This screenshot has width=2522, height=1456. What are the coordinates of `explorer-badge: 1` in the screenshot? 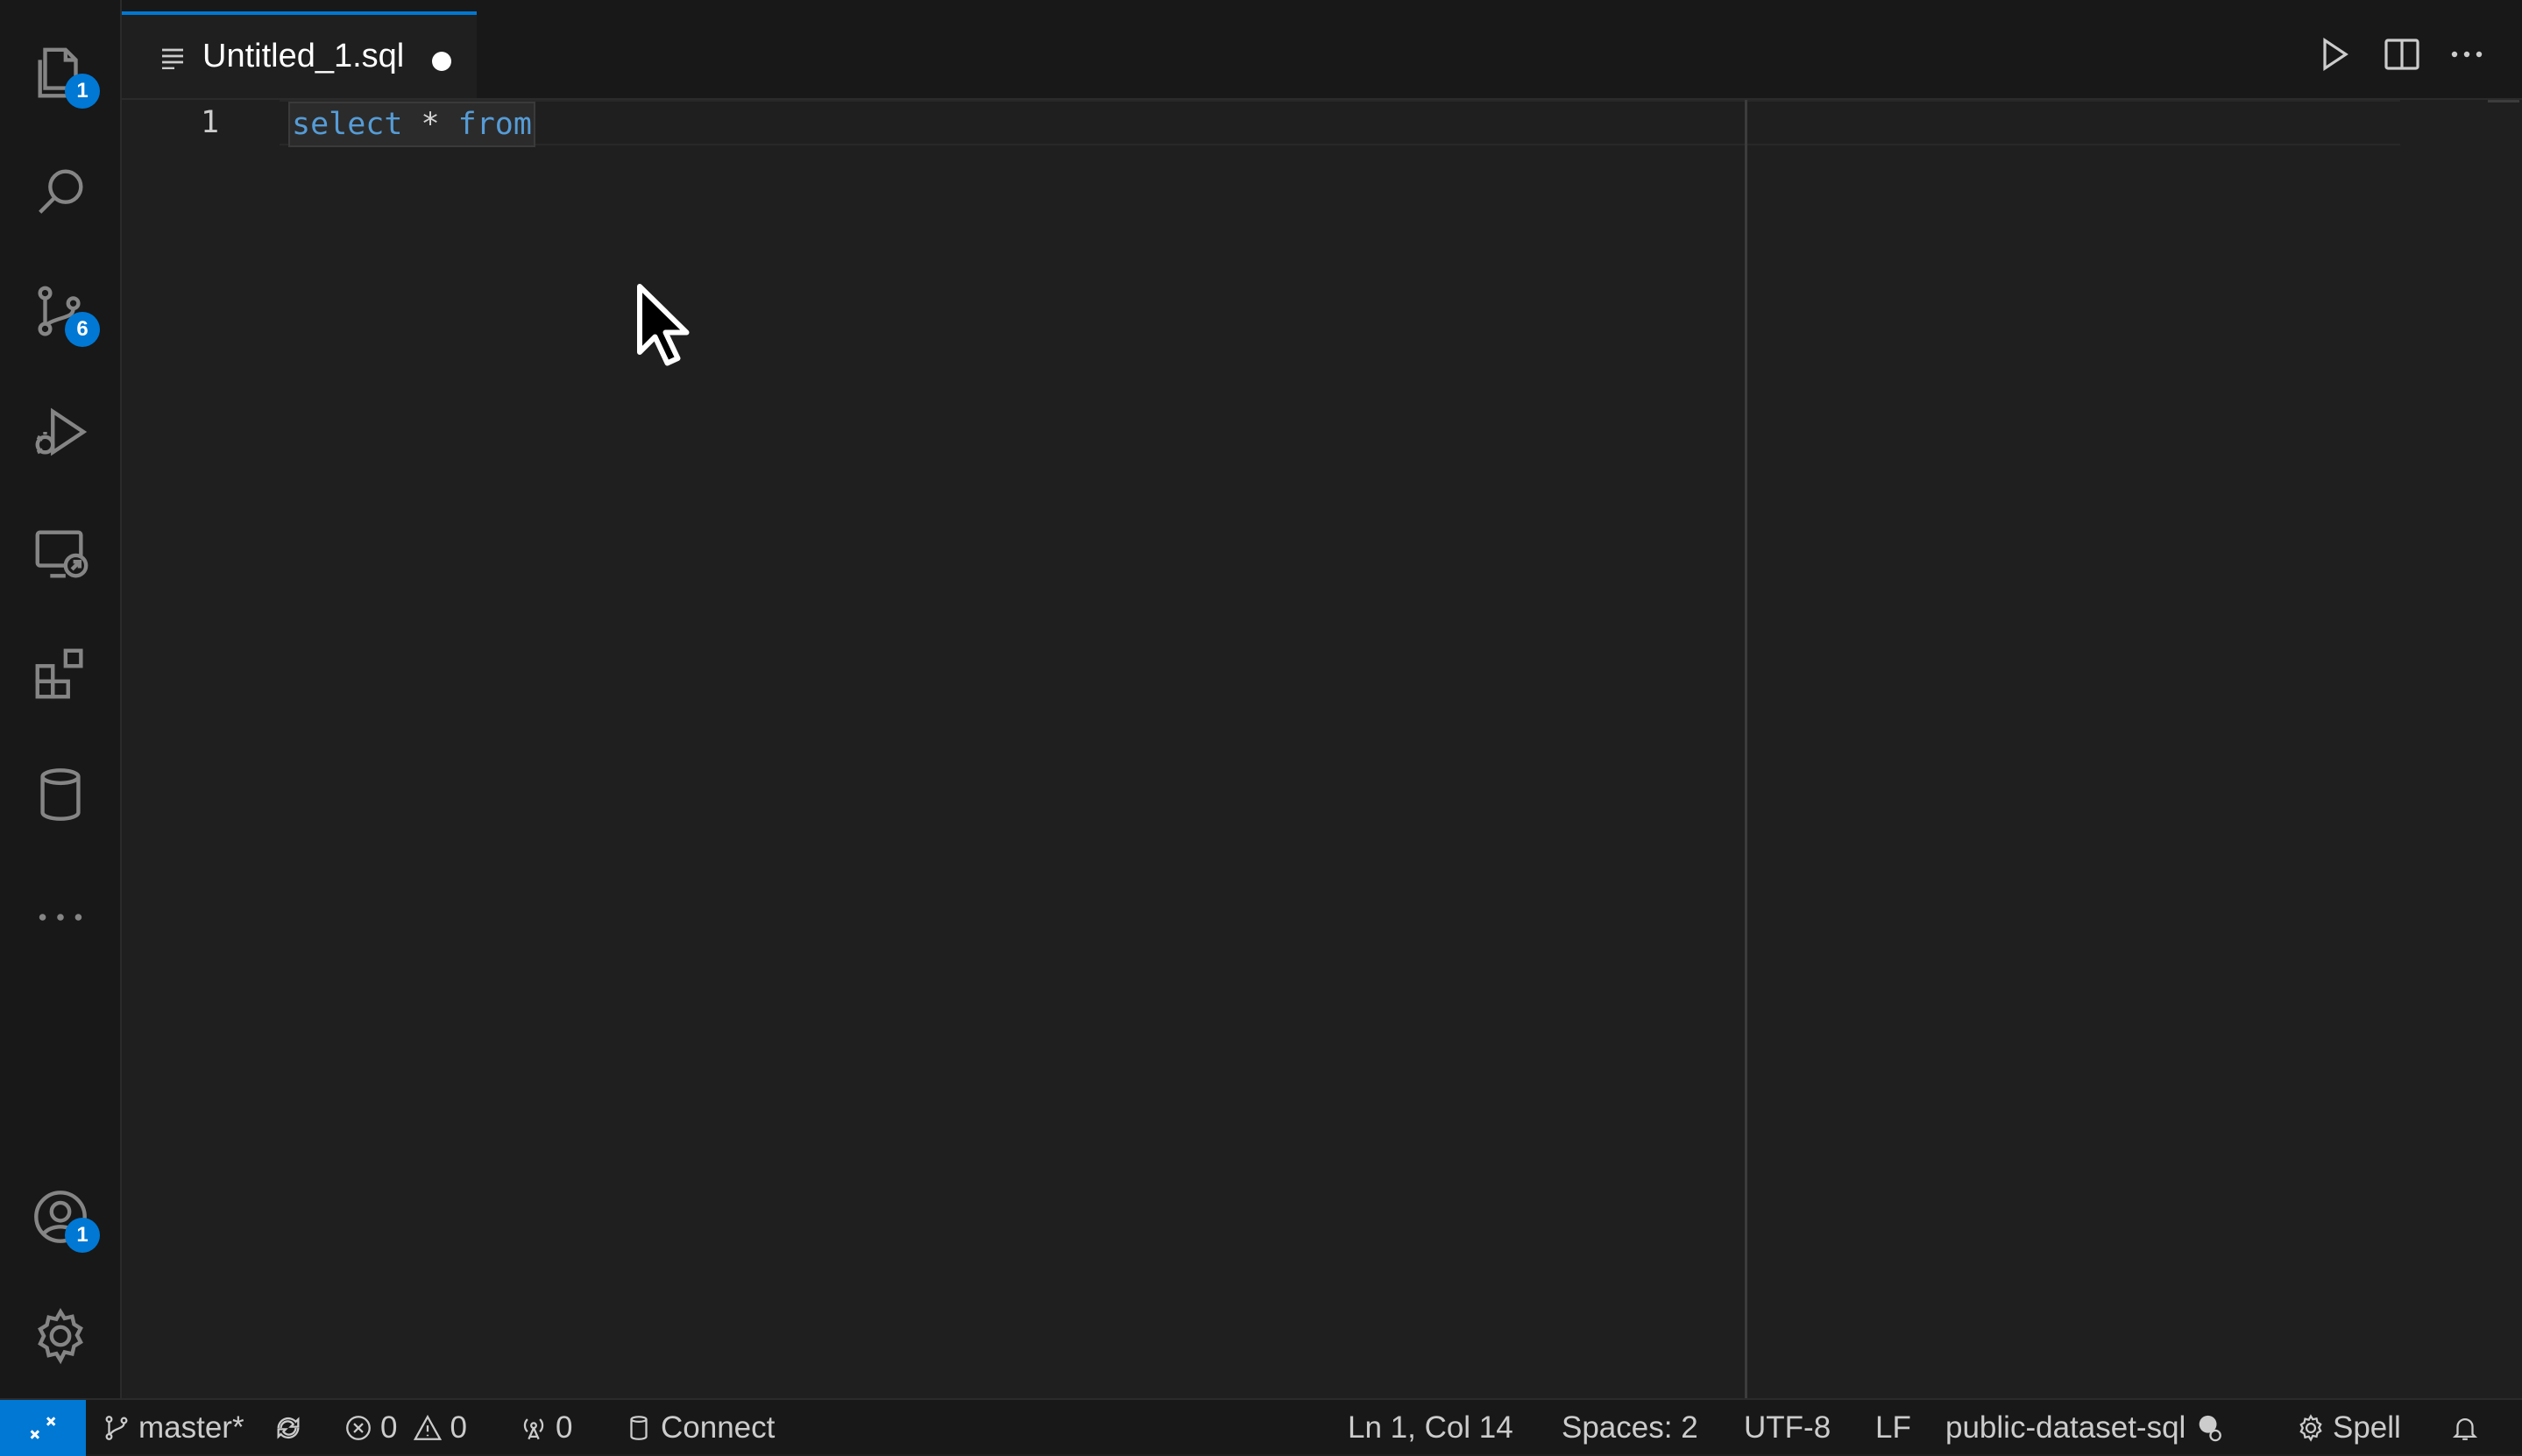 It's located at (82, 91).